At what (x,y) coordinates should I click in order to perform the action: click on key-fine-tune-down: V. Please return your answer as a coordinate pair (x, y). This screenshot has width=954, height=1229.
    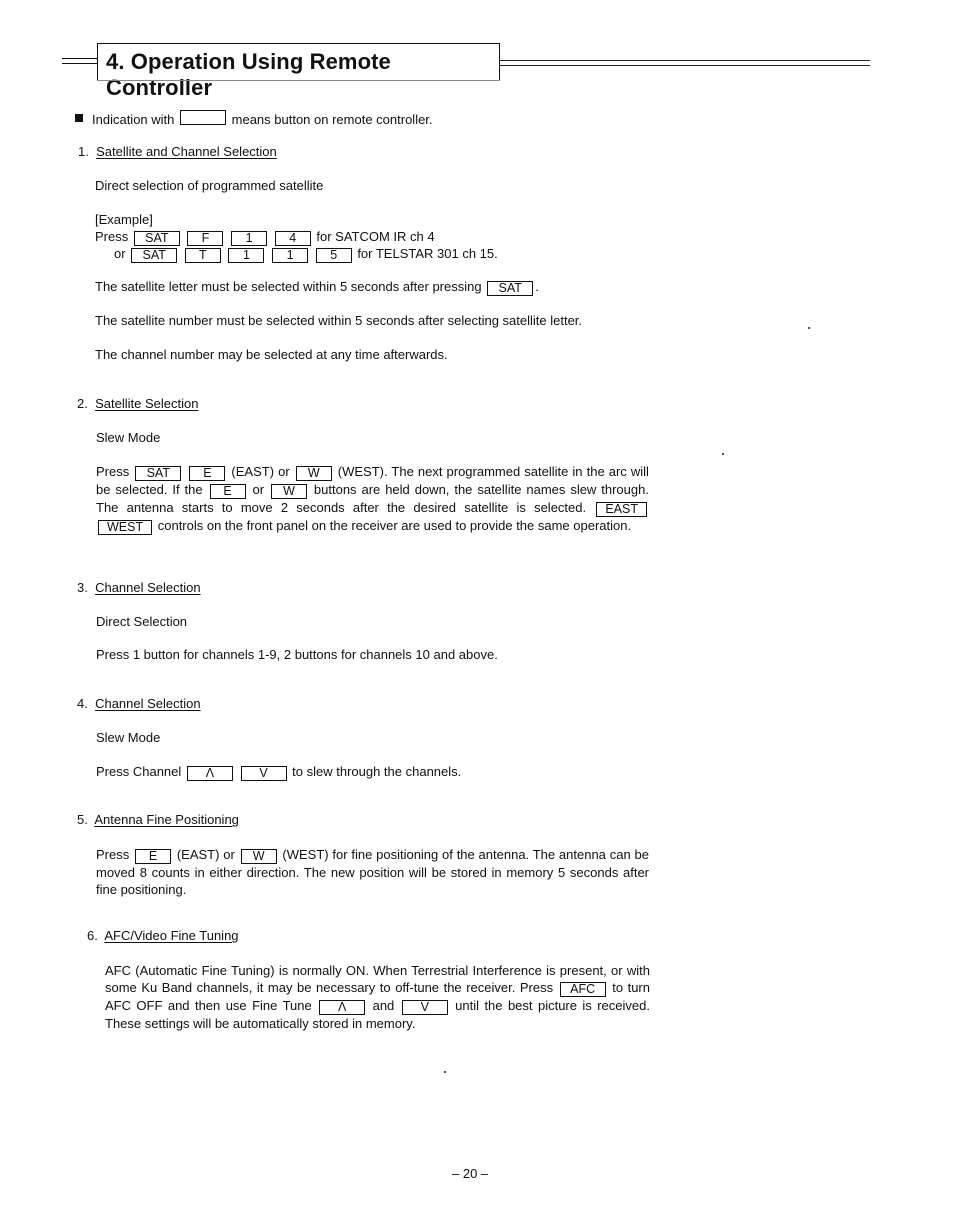
    Looking at the image, I should click on (424, 1007).